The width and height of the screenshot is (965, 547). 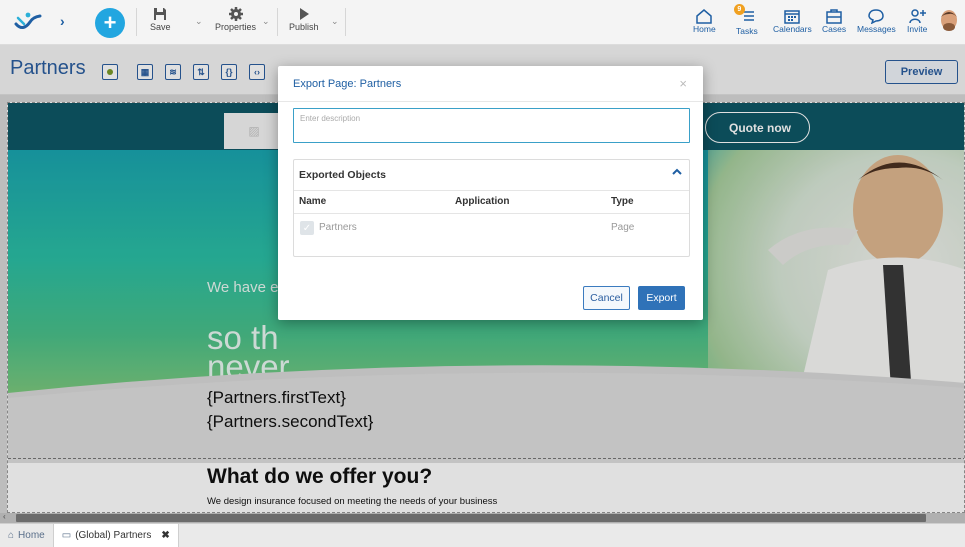 I want to click on nav-messages: Messages, so click(x=876, y=21).